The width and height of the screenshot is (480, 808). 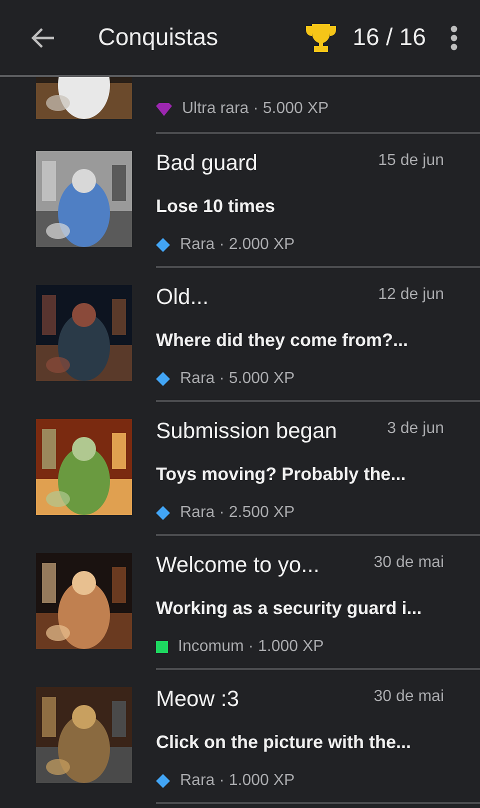 What do you see at coordinates (411, 295) in the screenshot?
I see `unlock-date: 12 de jun` at bounding box center [411, 295].